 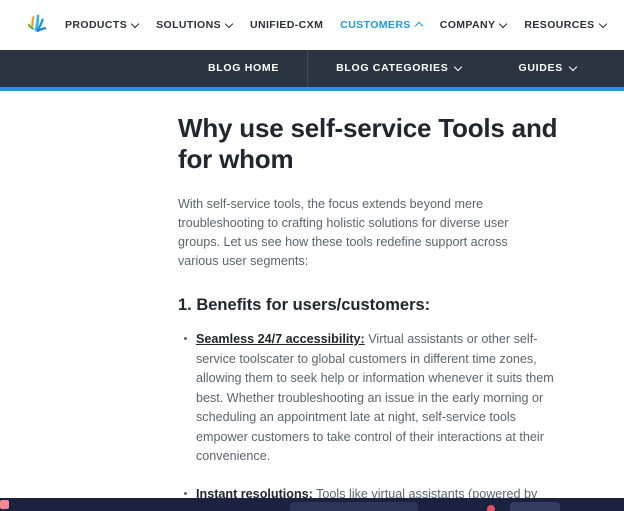 What do you see at coordinates (535, 506) in the screenshot?
I see `overlay-button` at bounding box center [535, 506].